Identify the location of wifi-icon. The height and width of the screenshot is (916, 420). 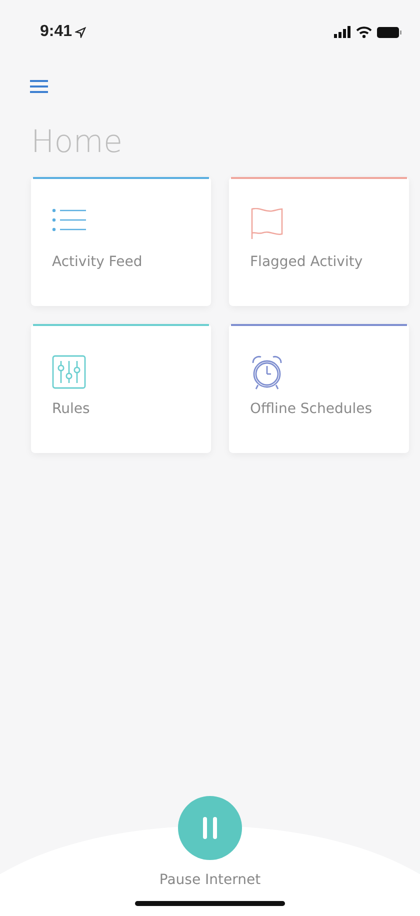
(364, 32).